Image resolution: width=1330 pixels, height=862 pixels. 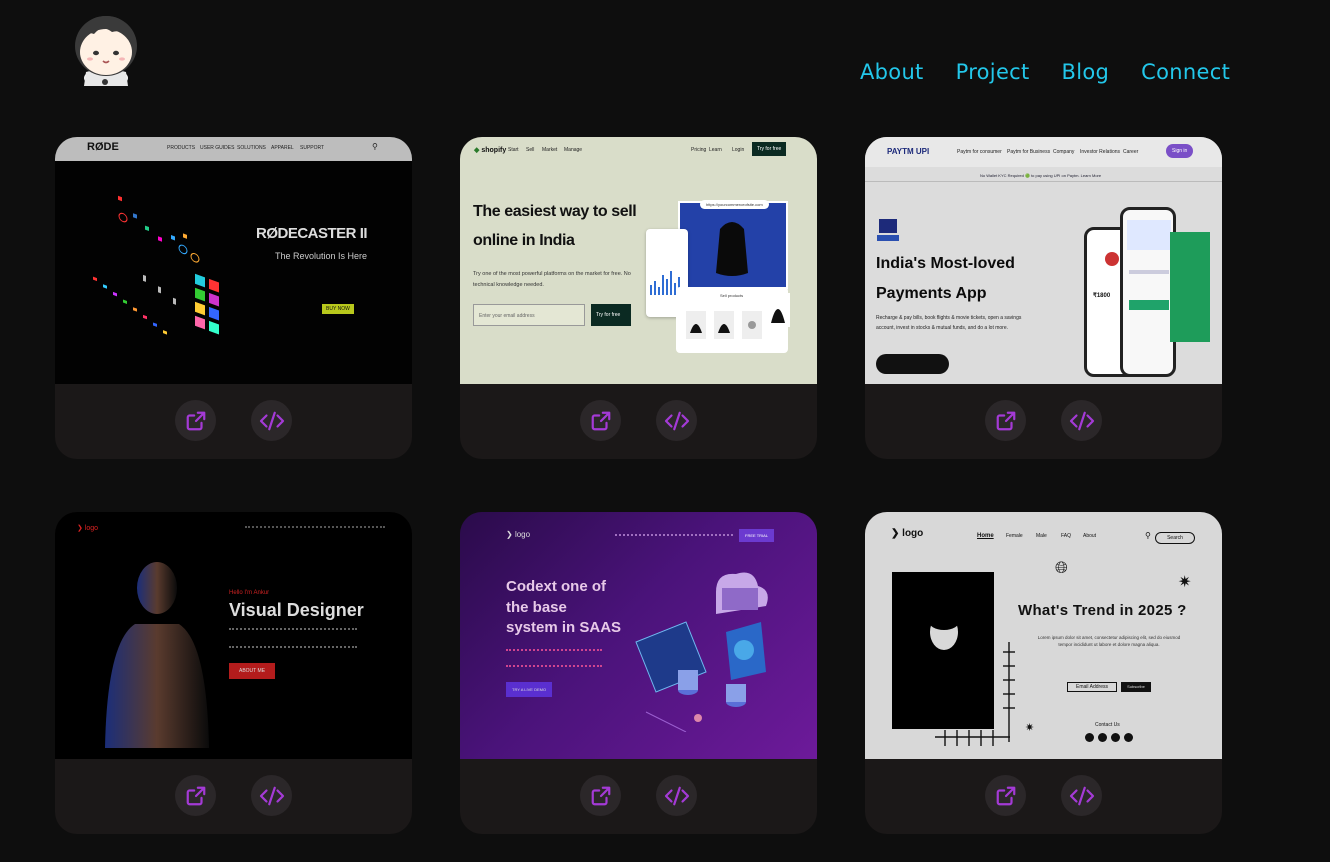 I want to click on trend-nav-faq: FAQ, so click(x=1066, y=536).